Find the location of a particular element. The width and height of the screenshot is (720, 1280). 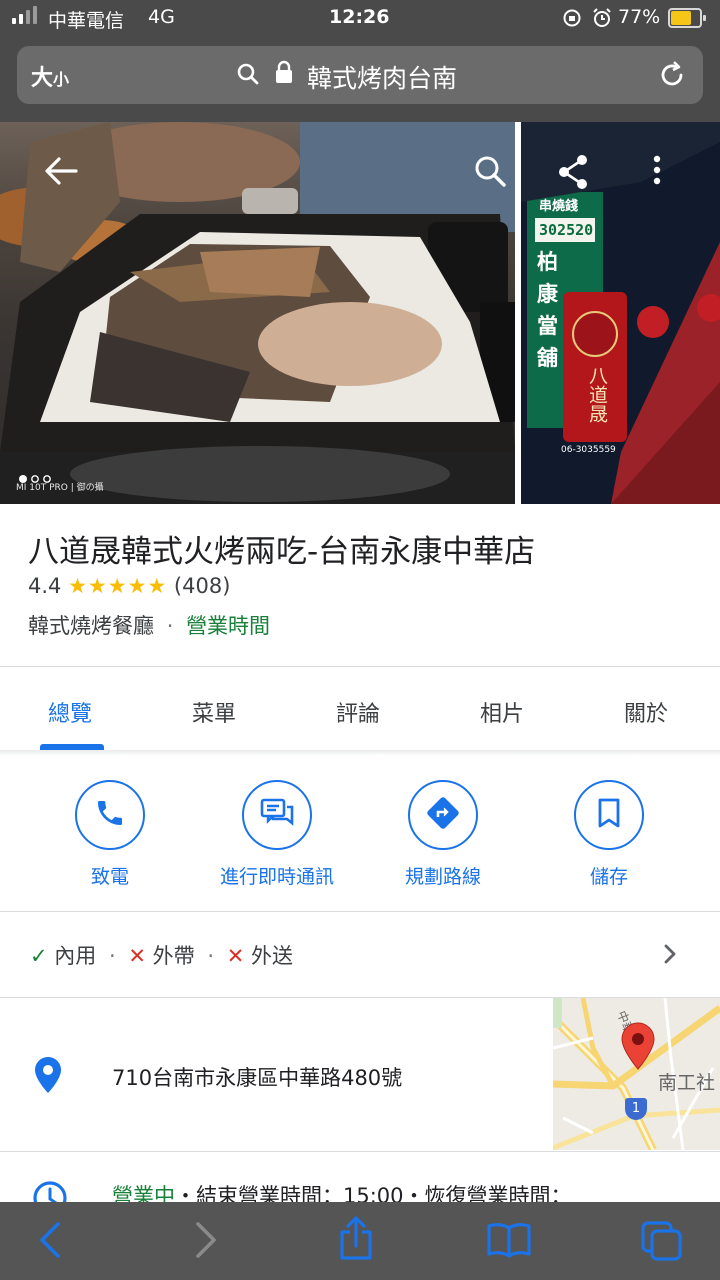

place-category: 韓式燒烤餐廳 is located at coordinates (91, 626).